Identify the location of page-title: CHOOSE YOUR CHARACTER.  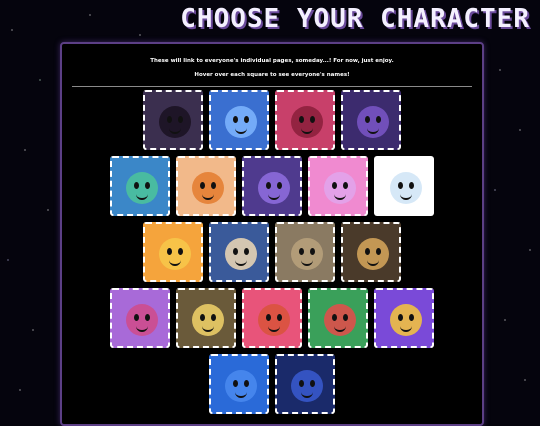
(355, 19).